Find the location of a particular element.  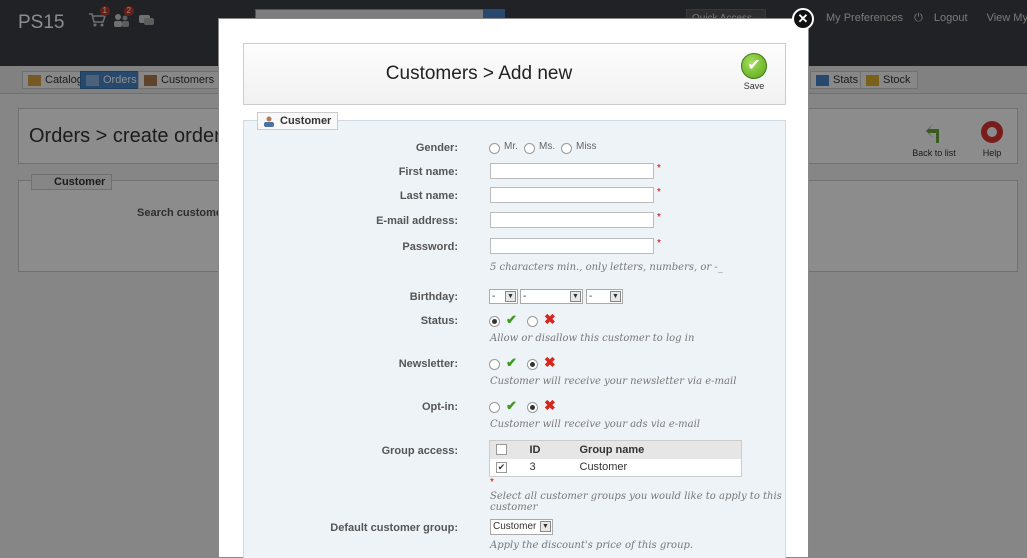

birthday-month-value: - is located at coordinates (525, 296).